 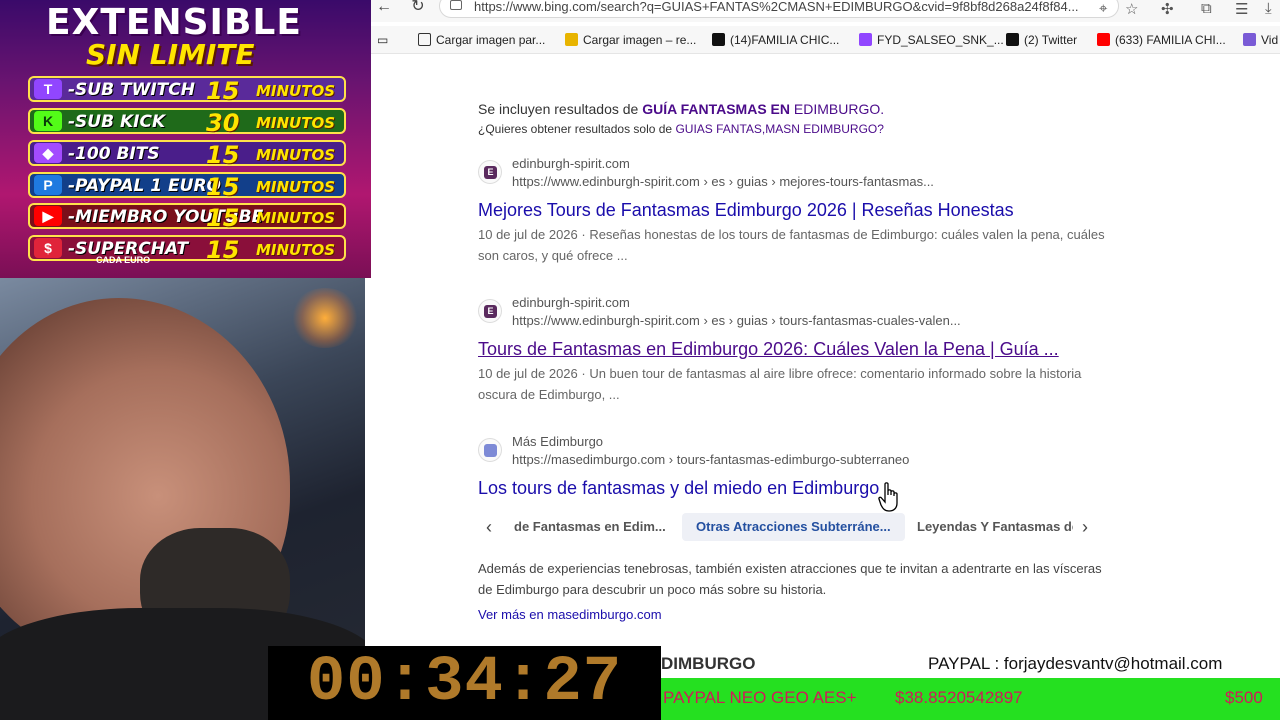 What do you see at coordinates (716, 109) in the screenshot?
I see `included-query-link: GUÍA FANTASMAS EN` at bounding box center [716, 109].